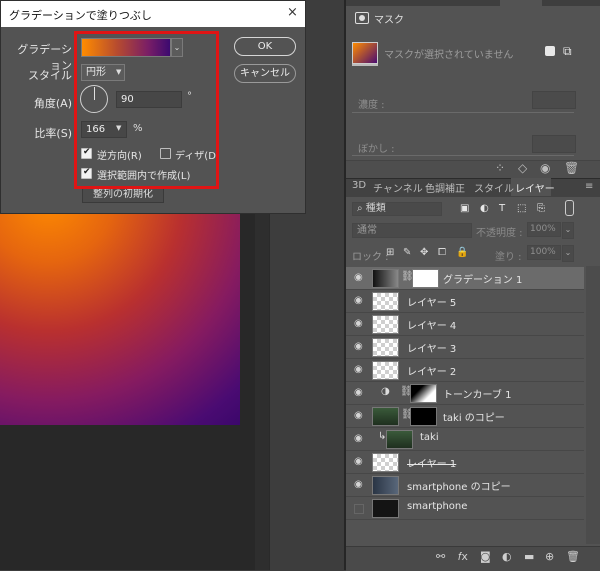 The height and width of the screenshot is (571, 600). What do you see at coordinates (407, 252) in the screenshot?
I see `lock-pixels-icon: ✎` at bounding box center [407, 252].